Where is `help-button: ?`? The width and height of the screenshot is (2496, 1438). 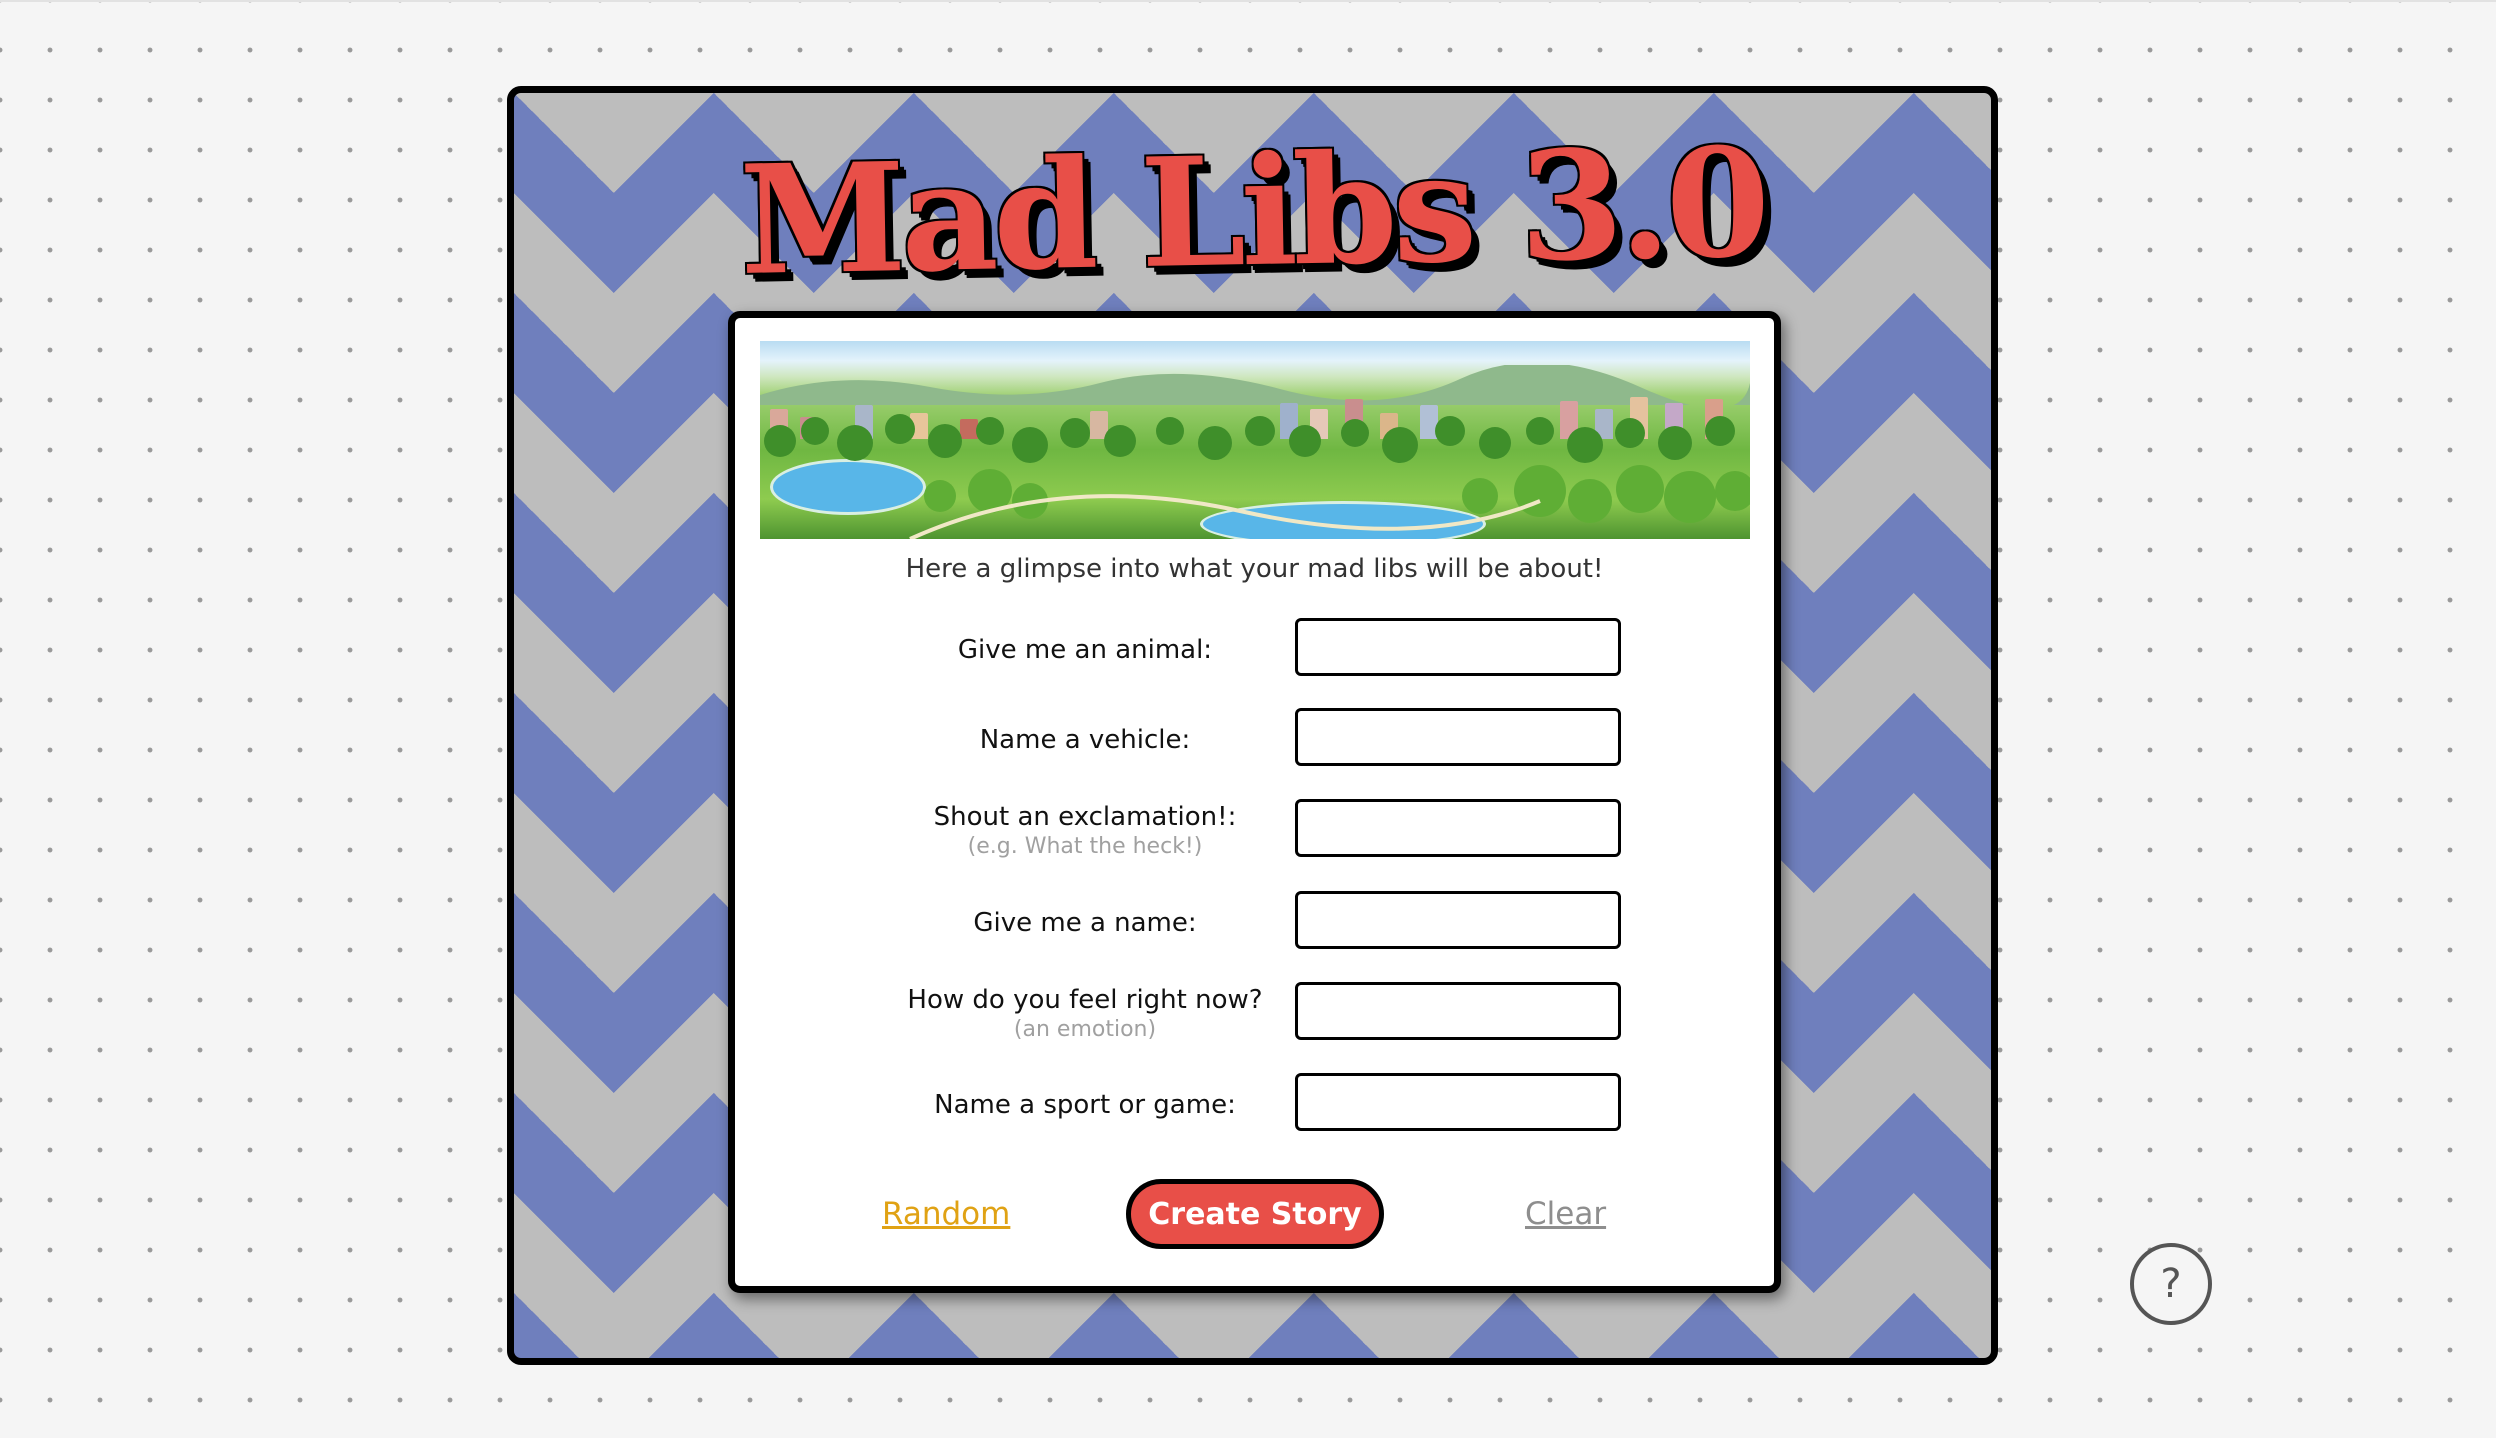 help-button: ? is located at coordinates (2171, 1284).